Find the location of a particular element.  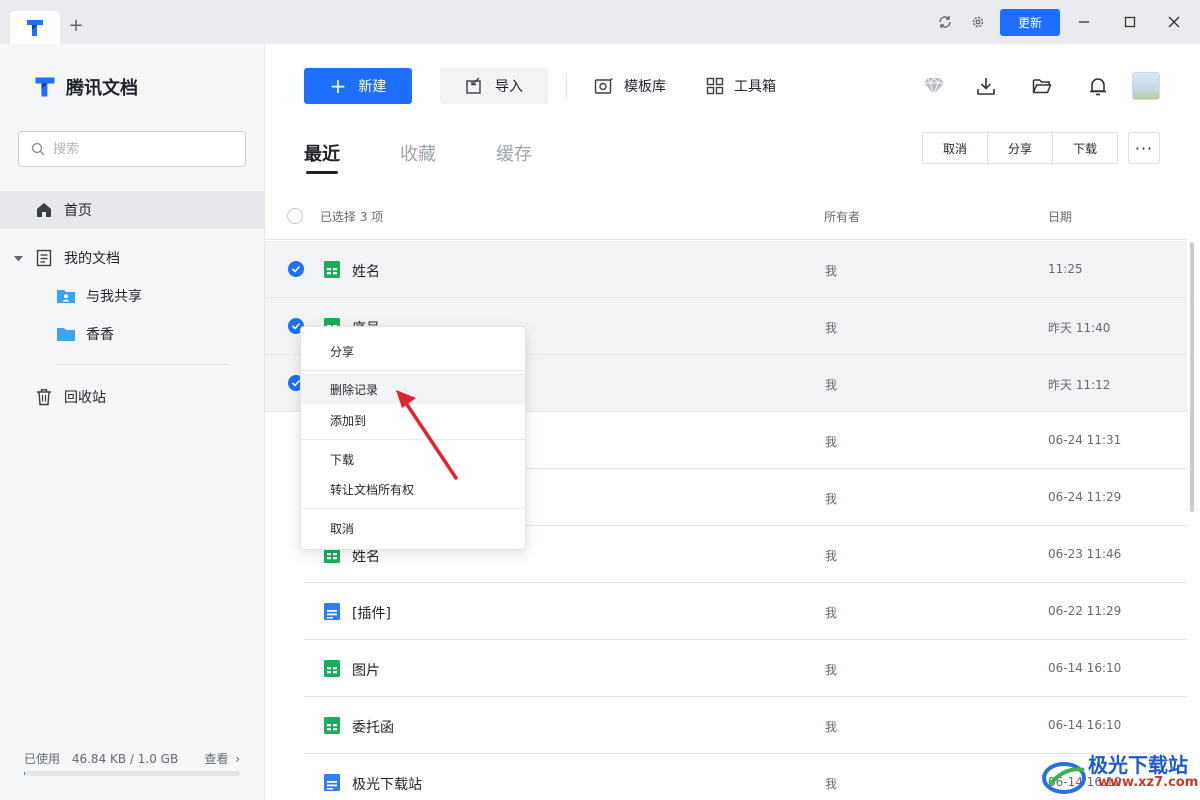

sidebar-item-label: 回收站 is located at coordinates (85, 398).